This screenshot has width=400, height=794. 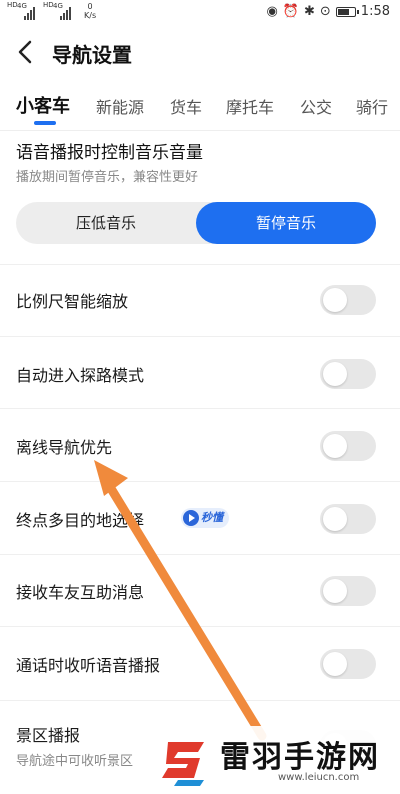 What do you see at coordinates (191, 518) in the screenshot?
I see `play-icon` at bounding box center [191, 518].